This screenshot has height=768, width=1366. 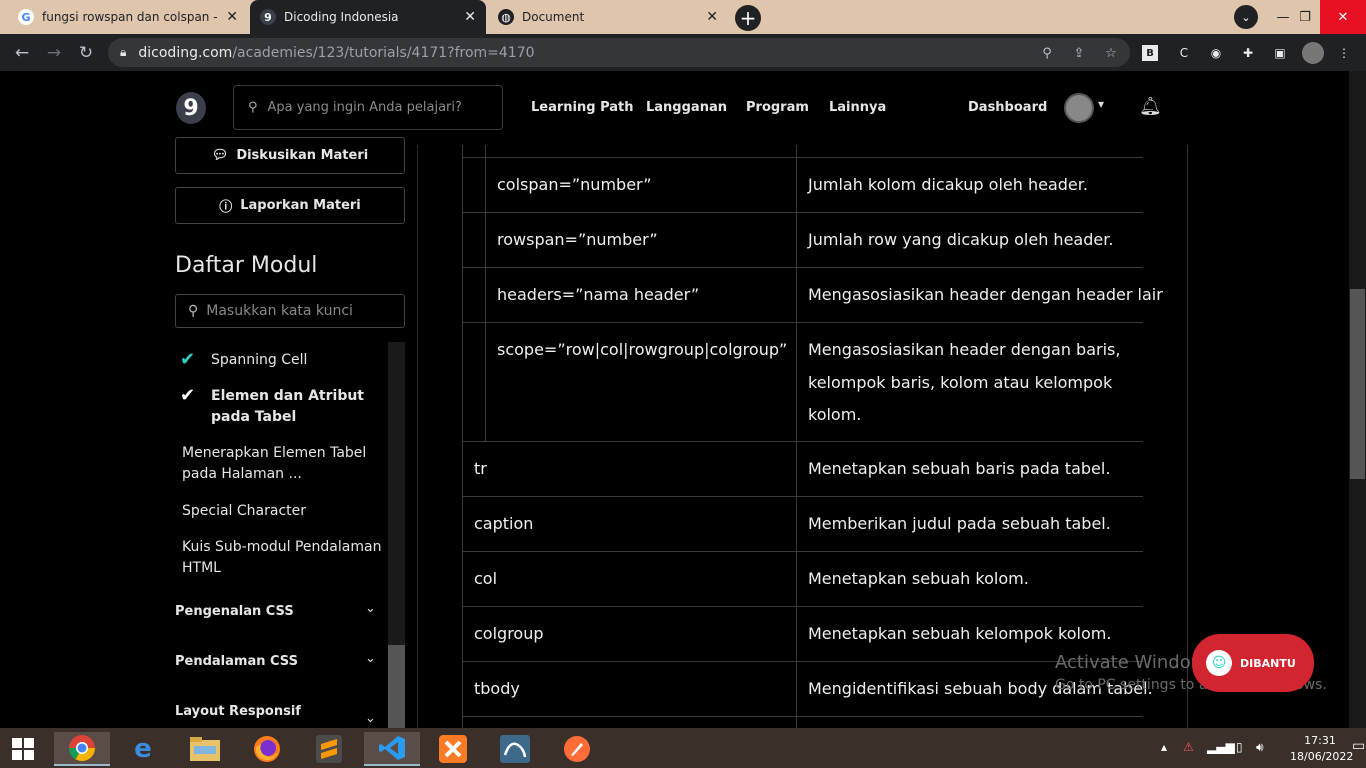 What do you see at coordinates (515, 749) in the screenshot?
I see `mysql-workbench-icon` at bounding box center [515, 749].